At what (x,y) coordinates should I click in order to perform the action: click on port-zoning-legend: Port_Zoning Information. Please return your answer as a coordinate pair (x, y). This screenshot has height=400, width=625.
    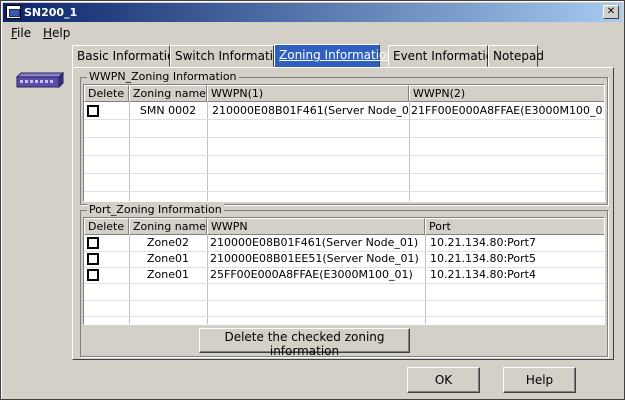
    Looking at the image, I should click on (155, 209).